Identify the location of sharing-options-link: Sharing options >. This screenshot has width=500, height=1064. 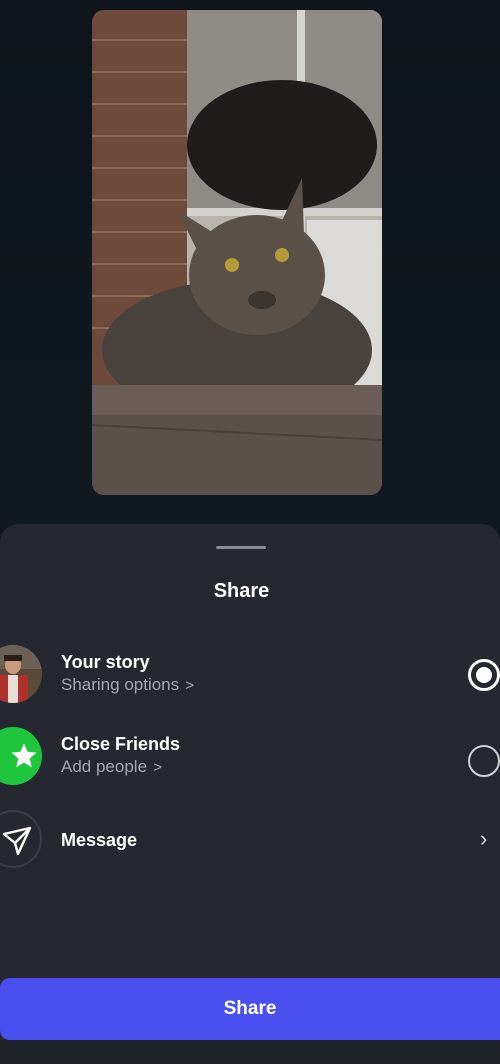
(127, 685).